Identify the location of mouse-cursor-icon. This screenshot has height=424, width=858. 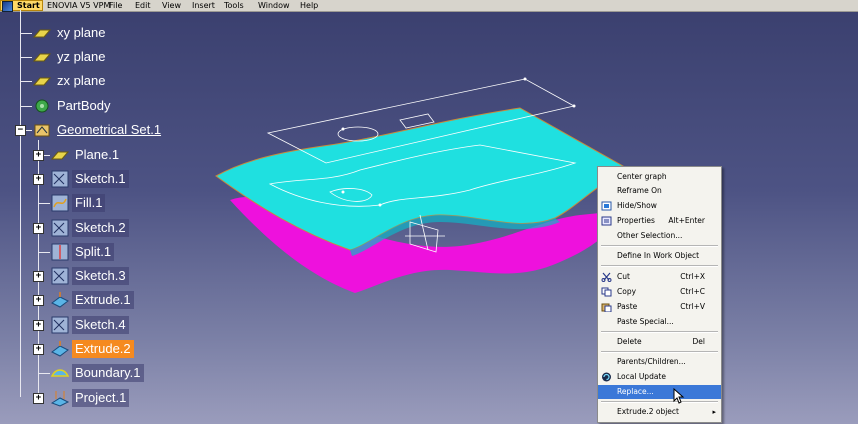
(679, 396).